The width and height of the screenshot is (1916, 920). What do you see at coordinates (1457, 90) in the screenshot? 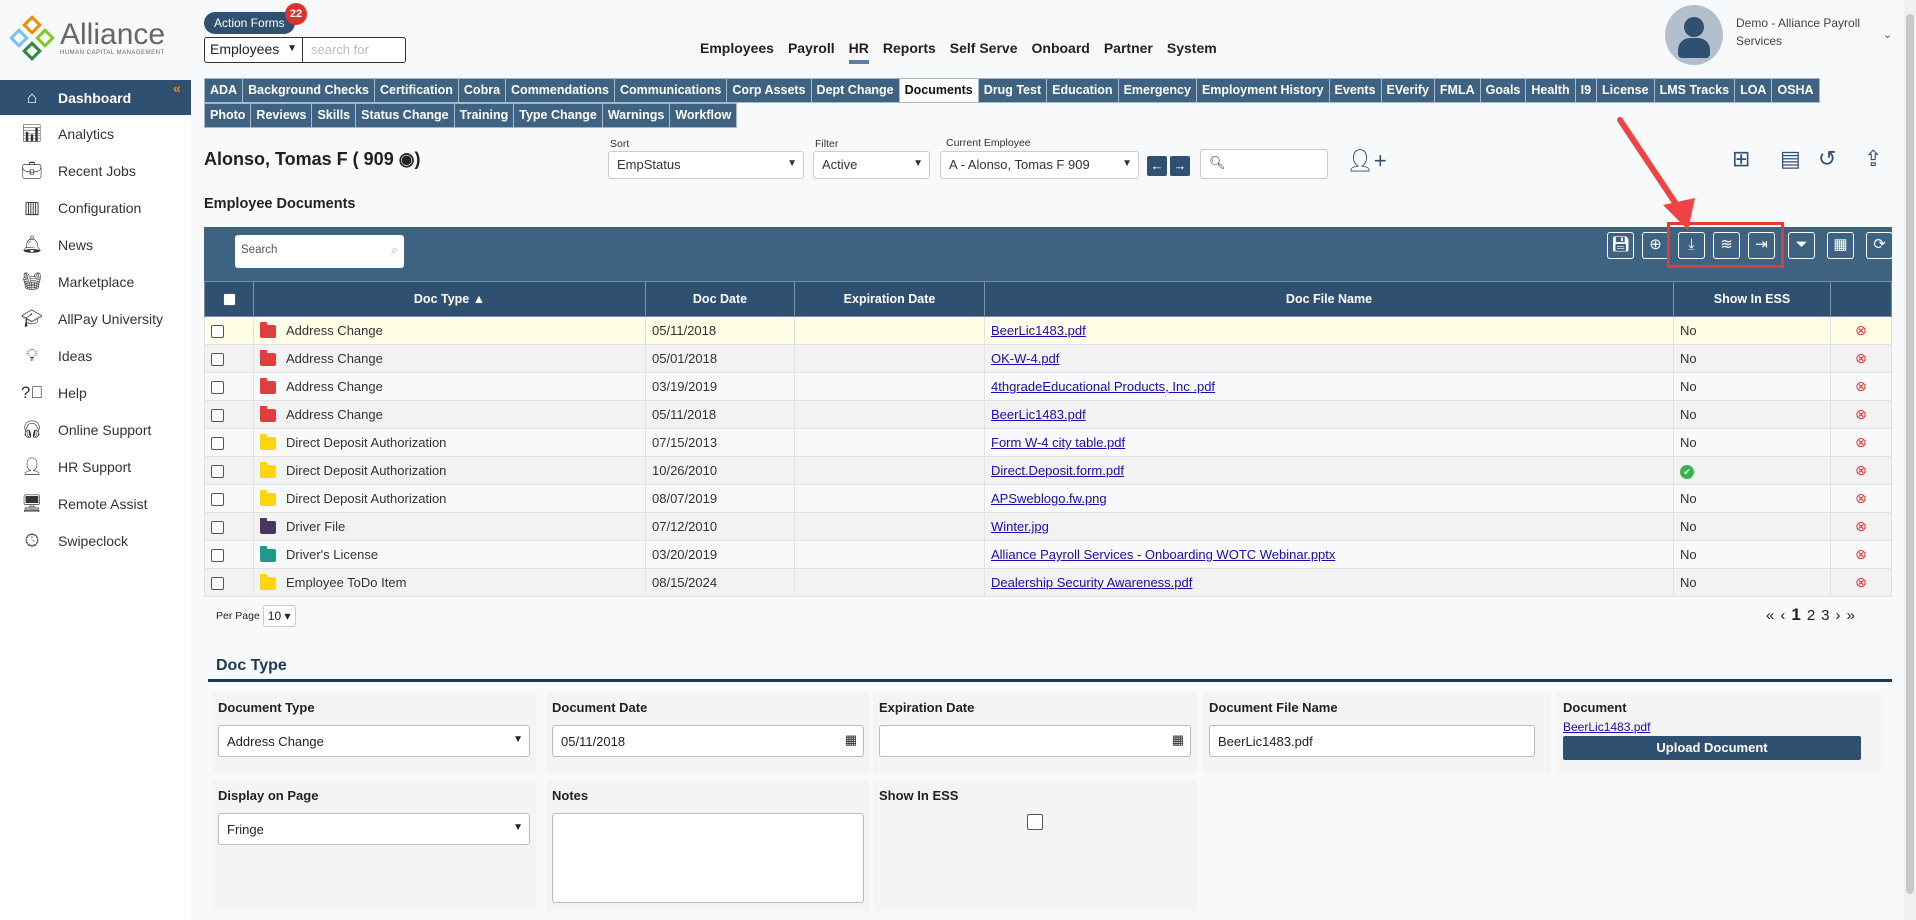
I see `tab-fmla: FMLA` at bounding box center [1457, 90].